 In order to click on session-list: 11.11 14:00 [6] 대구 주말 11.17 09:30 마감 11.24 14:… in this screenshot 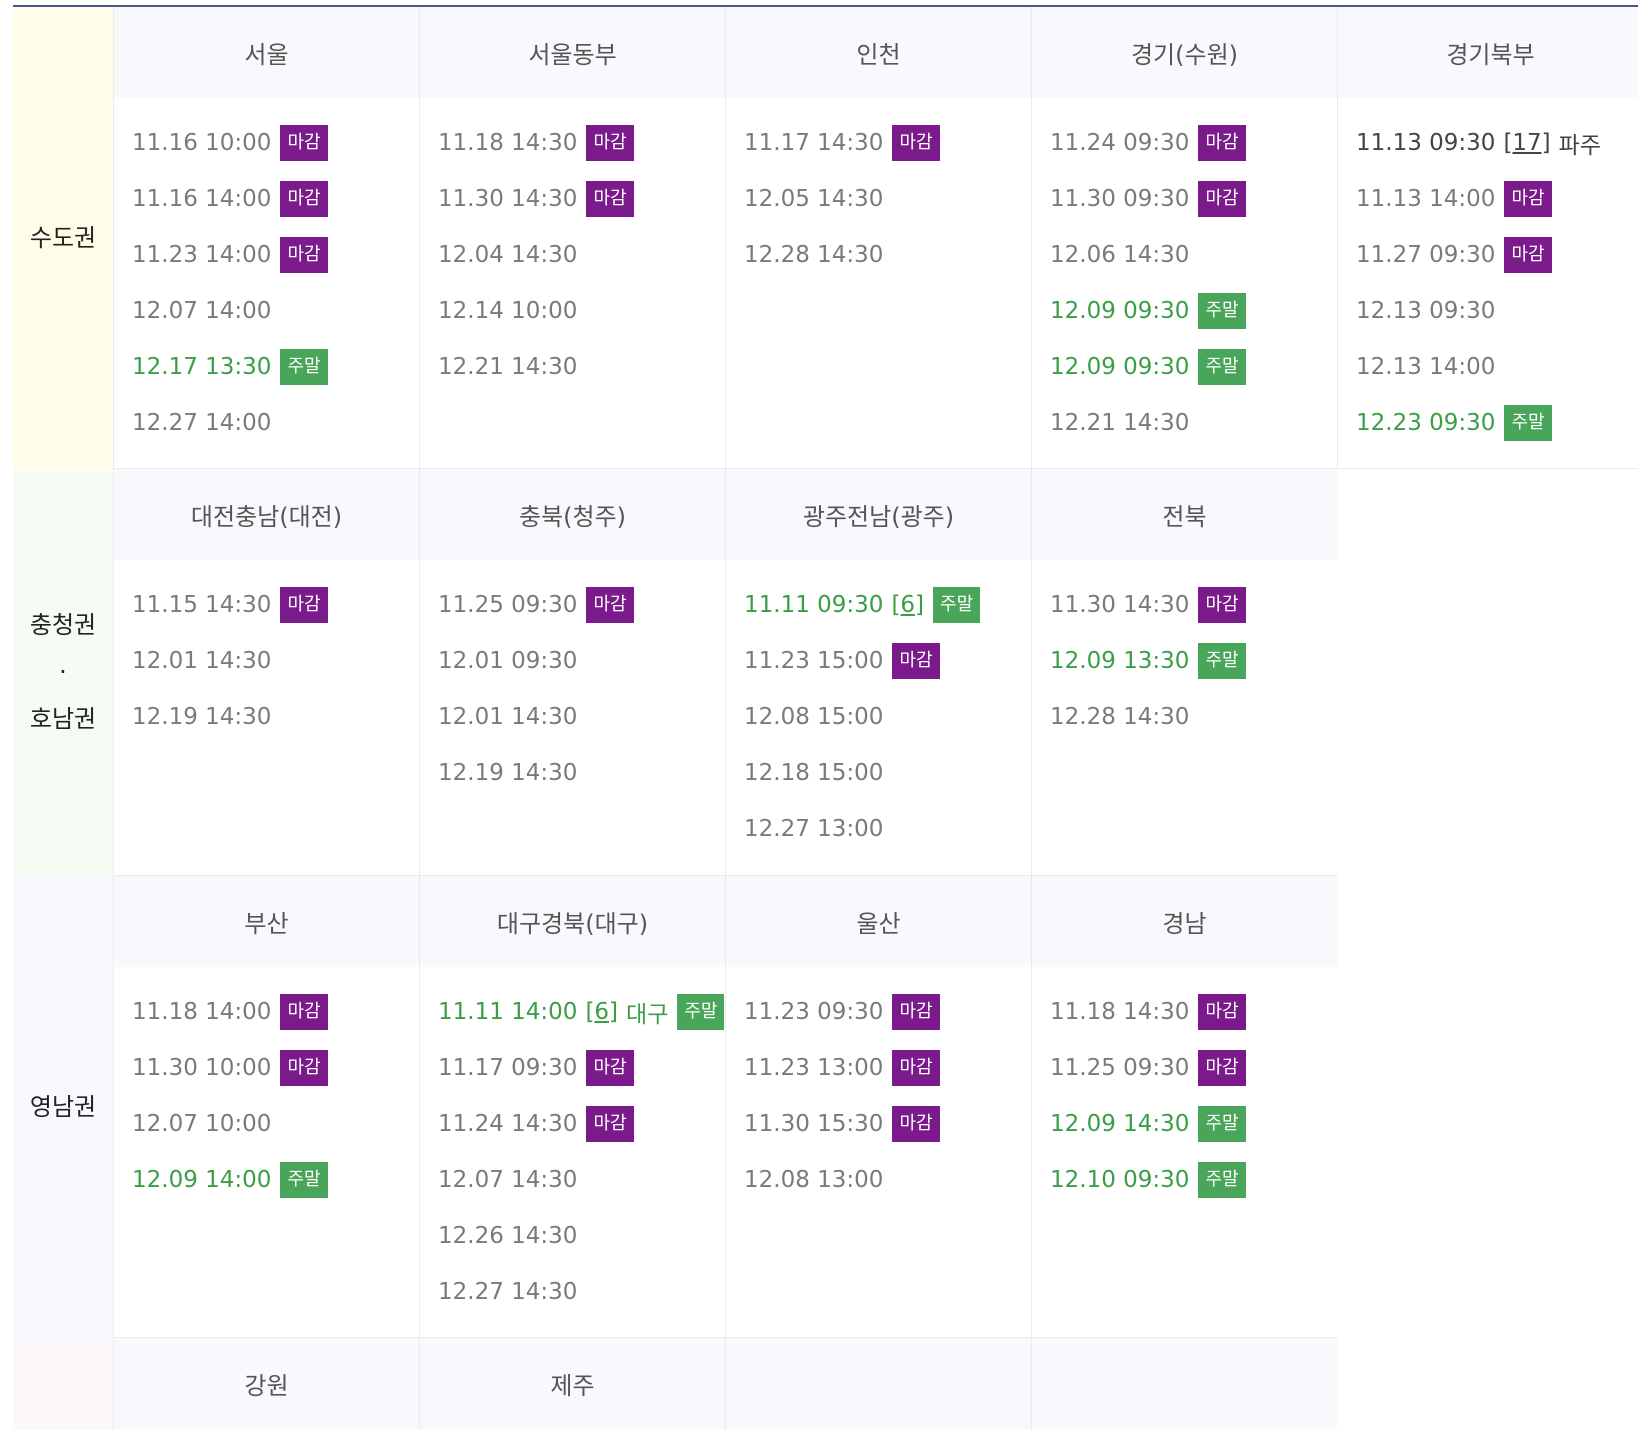, I will do `click(572, 1143)`.